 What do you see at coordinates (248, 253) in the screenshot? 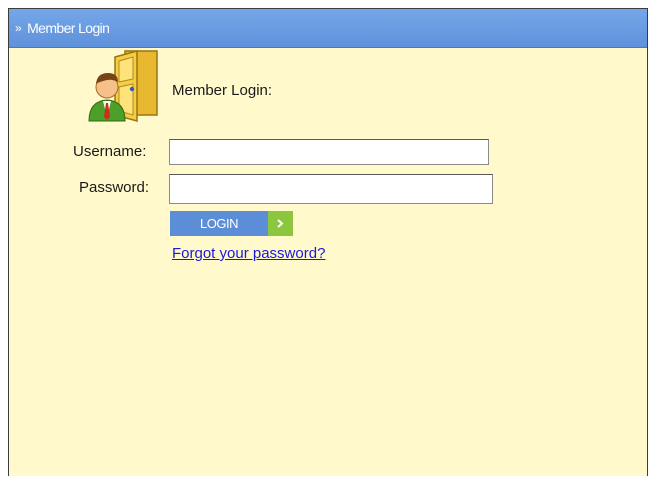
I see `forgot-password-link: Forgot your password?` at bounding box center [248, 253].